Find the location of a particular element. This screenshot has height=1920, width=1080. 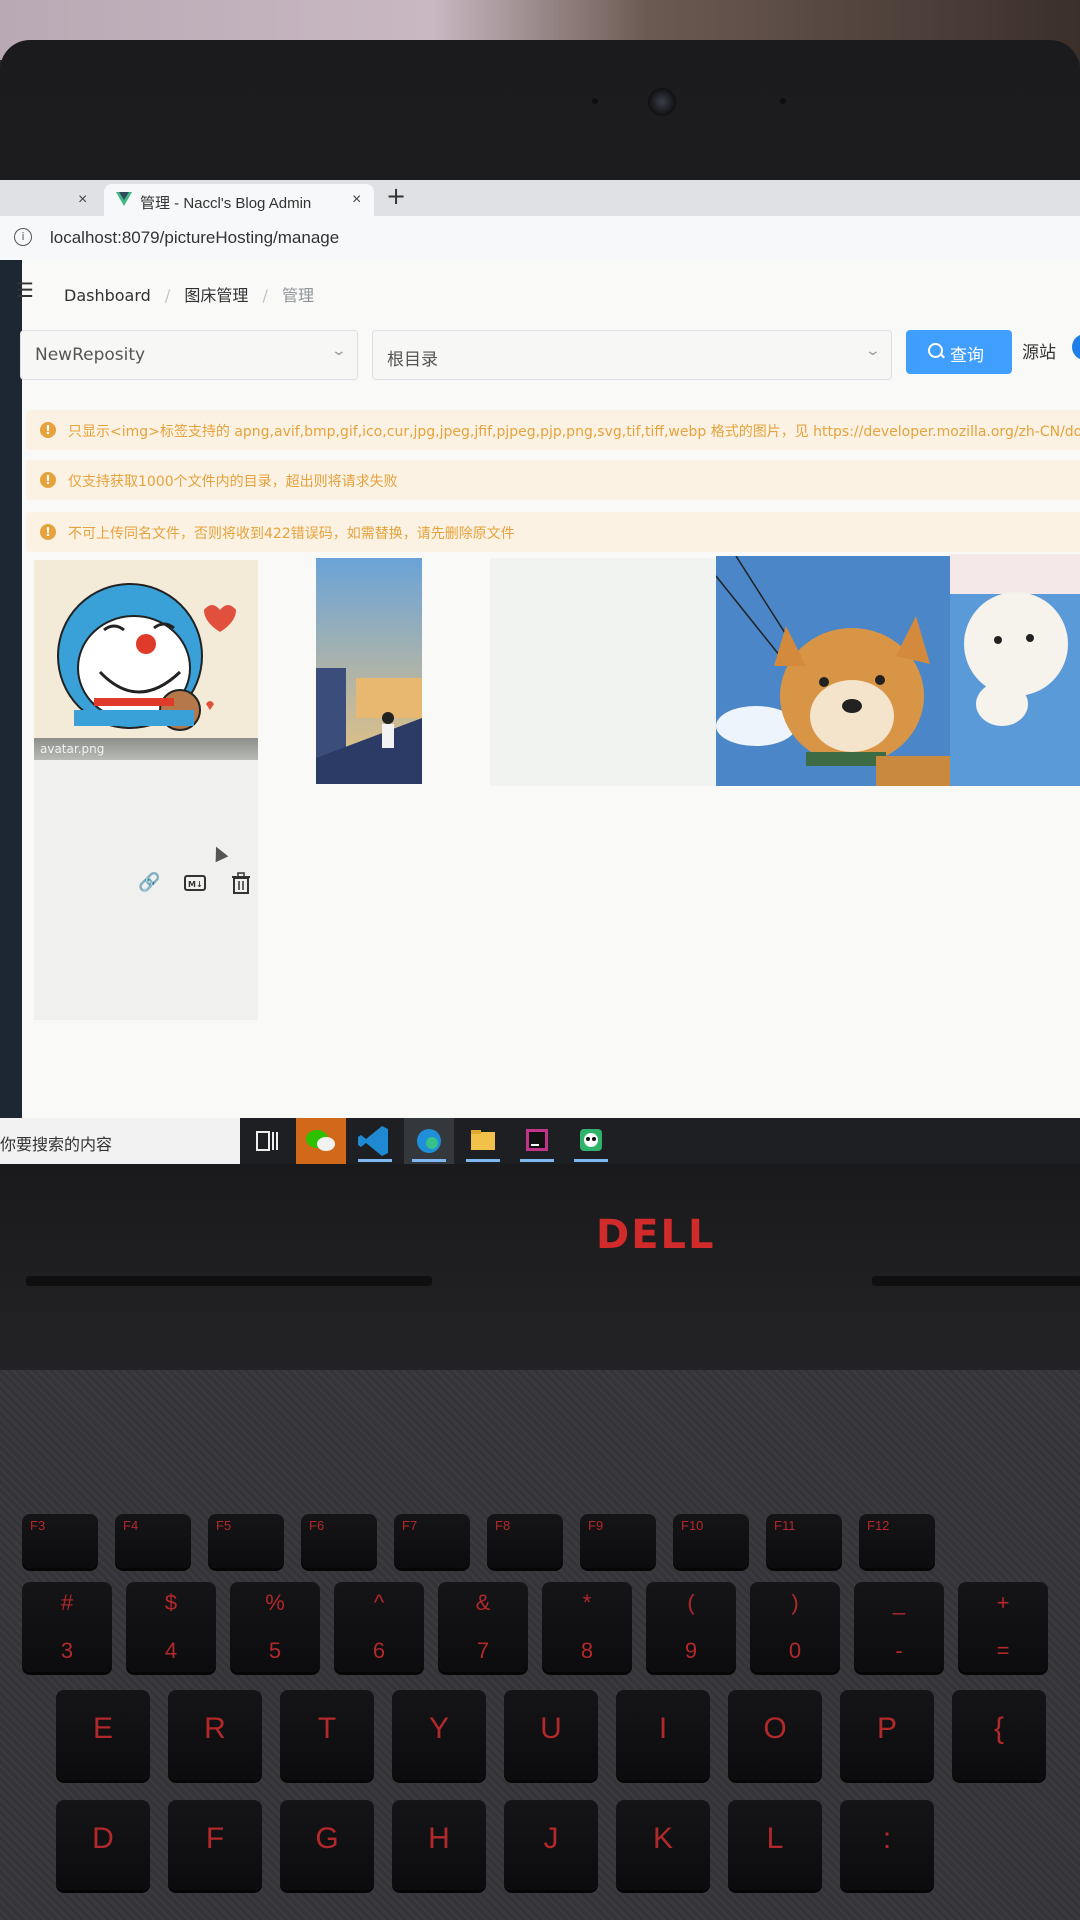

alert-limit-warning: ! 仅支持获取1000个文件内的目录，超出则将请求失败 is located at coordinates (553, 480).